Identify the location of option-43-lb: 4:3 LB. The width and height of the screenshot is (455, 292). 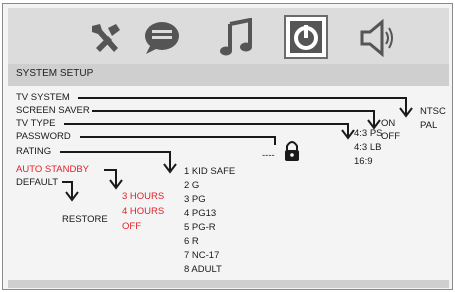
(367, 147).